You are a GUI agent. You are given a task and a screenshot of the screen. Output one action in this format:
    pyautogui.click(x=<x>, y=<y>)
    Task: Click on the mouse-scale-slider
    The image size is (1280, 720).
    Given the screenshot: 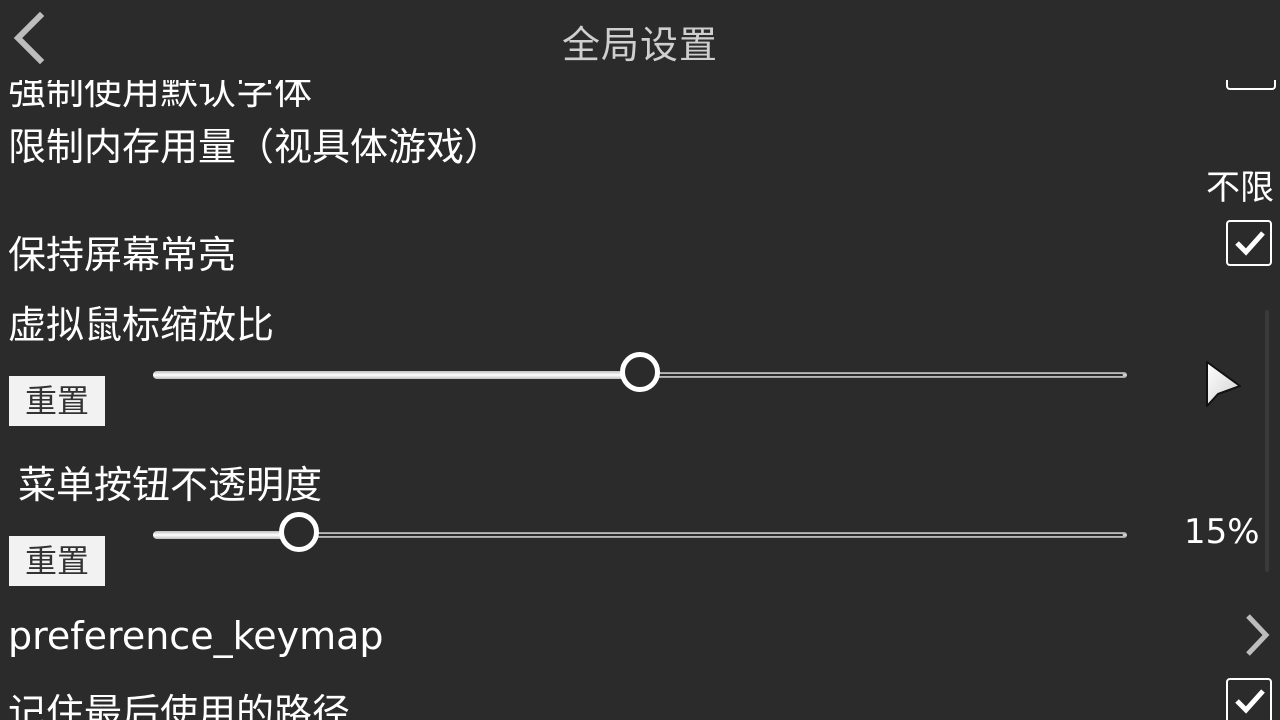 What is the action you would take?
    pyautogui.click(x=640, y=372)
    